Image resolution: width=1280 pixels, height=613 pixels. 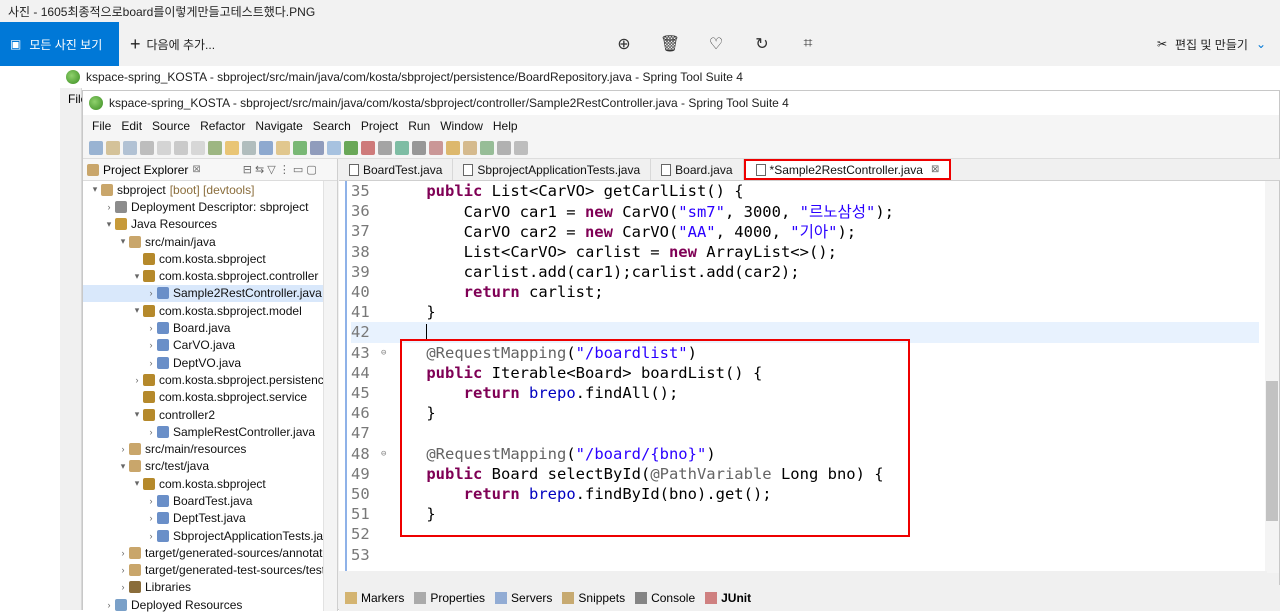 What do you see at coordinates (1211, 44) in the screenshot?
I see `edit-create-button: ✂ 편집 및 만들기 ⌄` at bounding box center [1211, 44].